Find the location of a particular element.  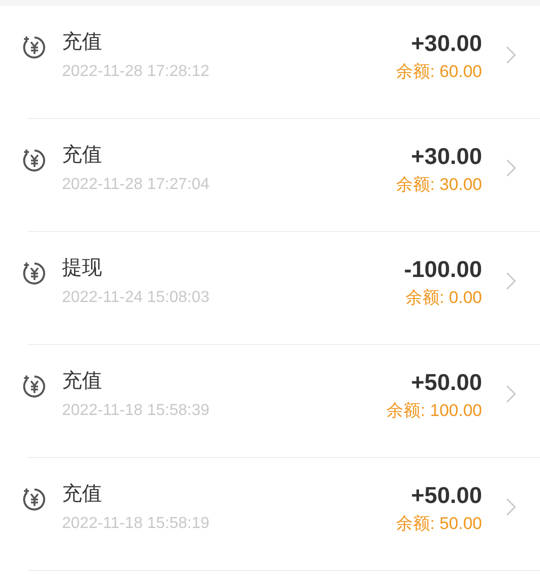

amount: -100.00 is located at coordinates (443, 269).